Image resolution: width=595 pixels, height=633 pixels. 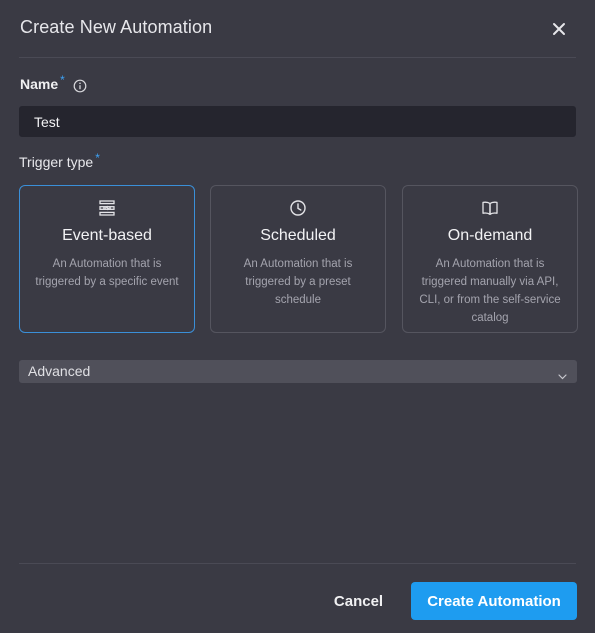 I want to click on trigger-type-label: Trigger type, so click(x=56, y=162).